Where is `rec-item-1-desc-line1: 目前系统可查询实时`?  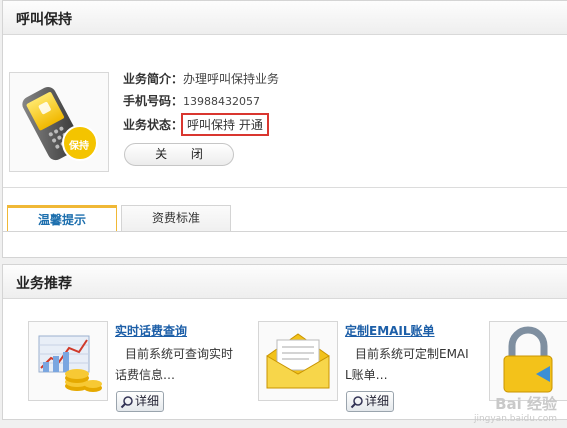 rec-item-1-desc-line1: 目前系统可查询实时 is located at coordinates (179, 354).